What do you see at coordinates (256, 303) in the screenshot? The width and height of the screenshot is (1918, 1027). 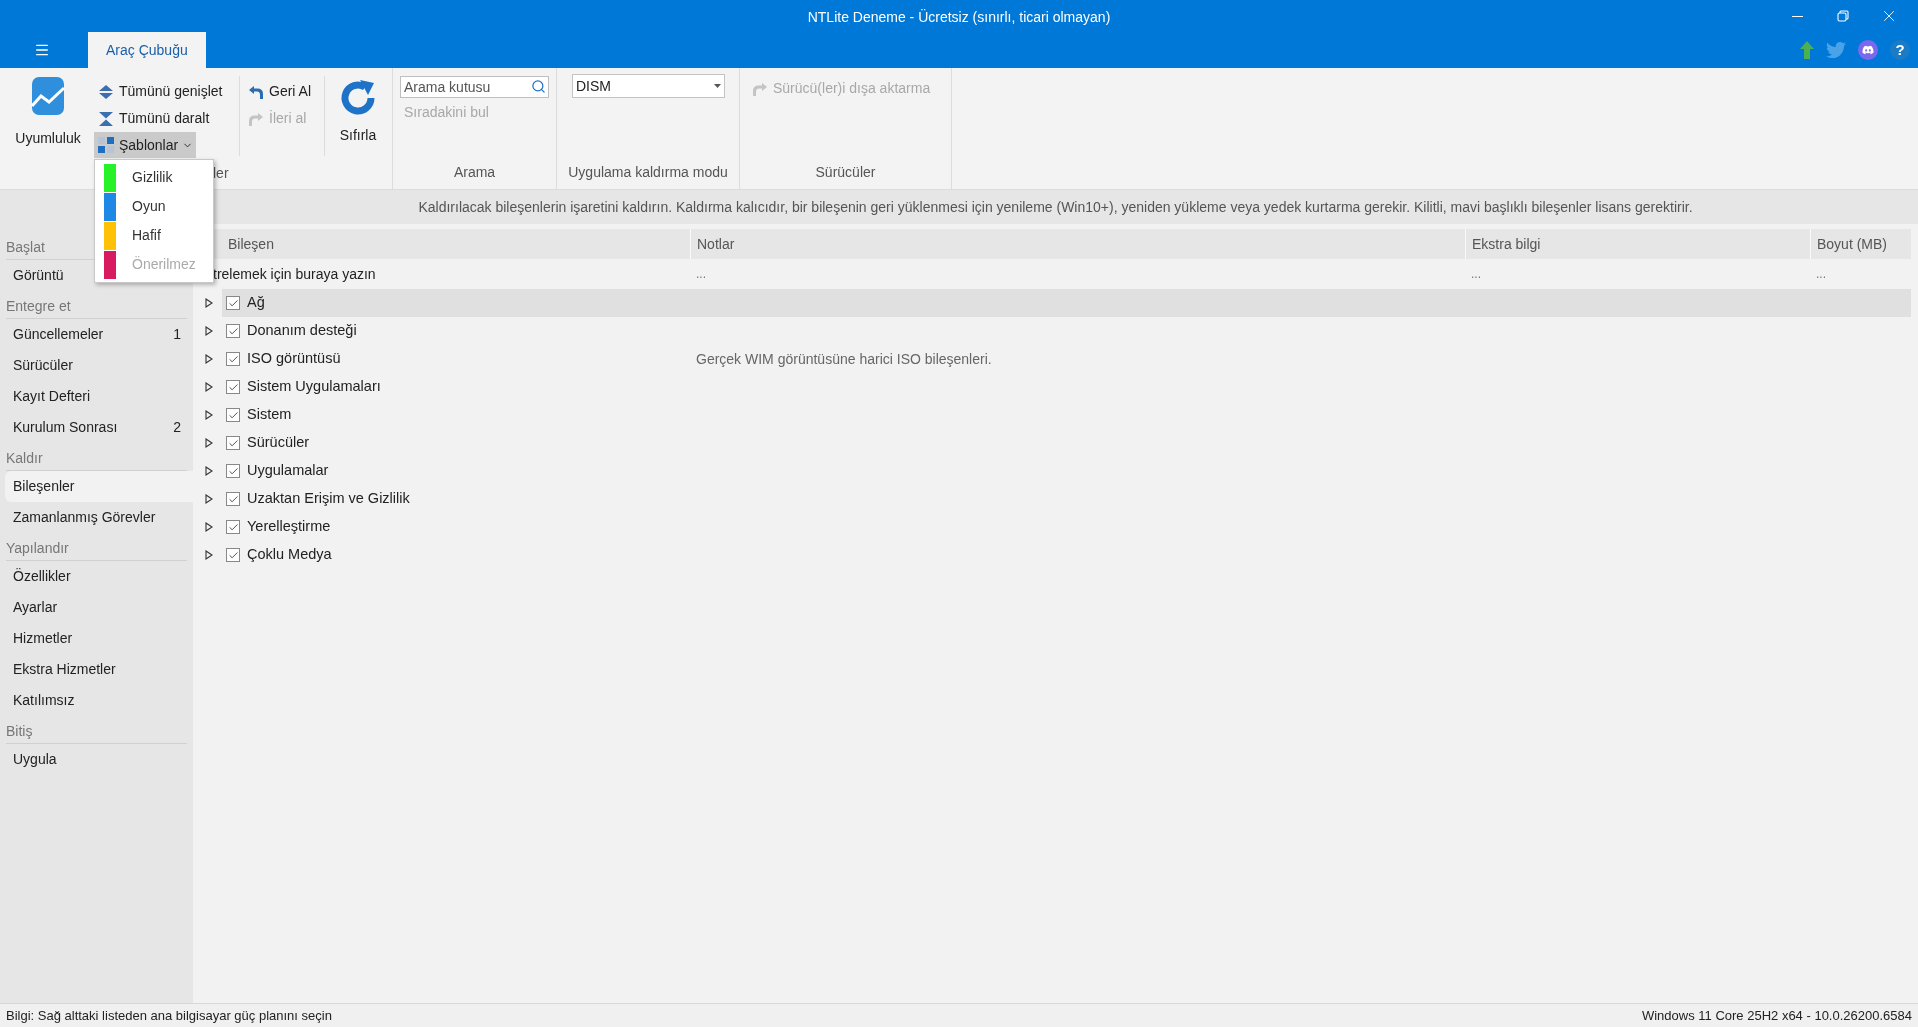 I see `component-label: Ağ` at bounding box center [256, 303].